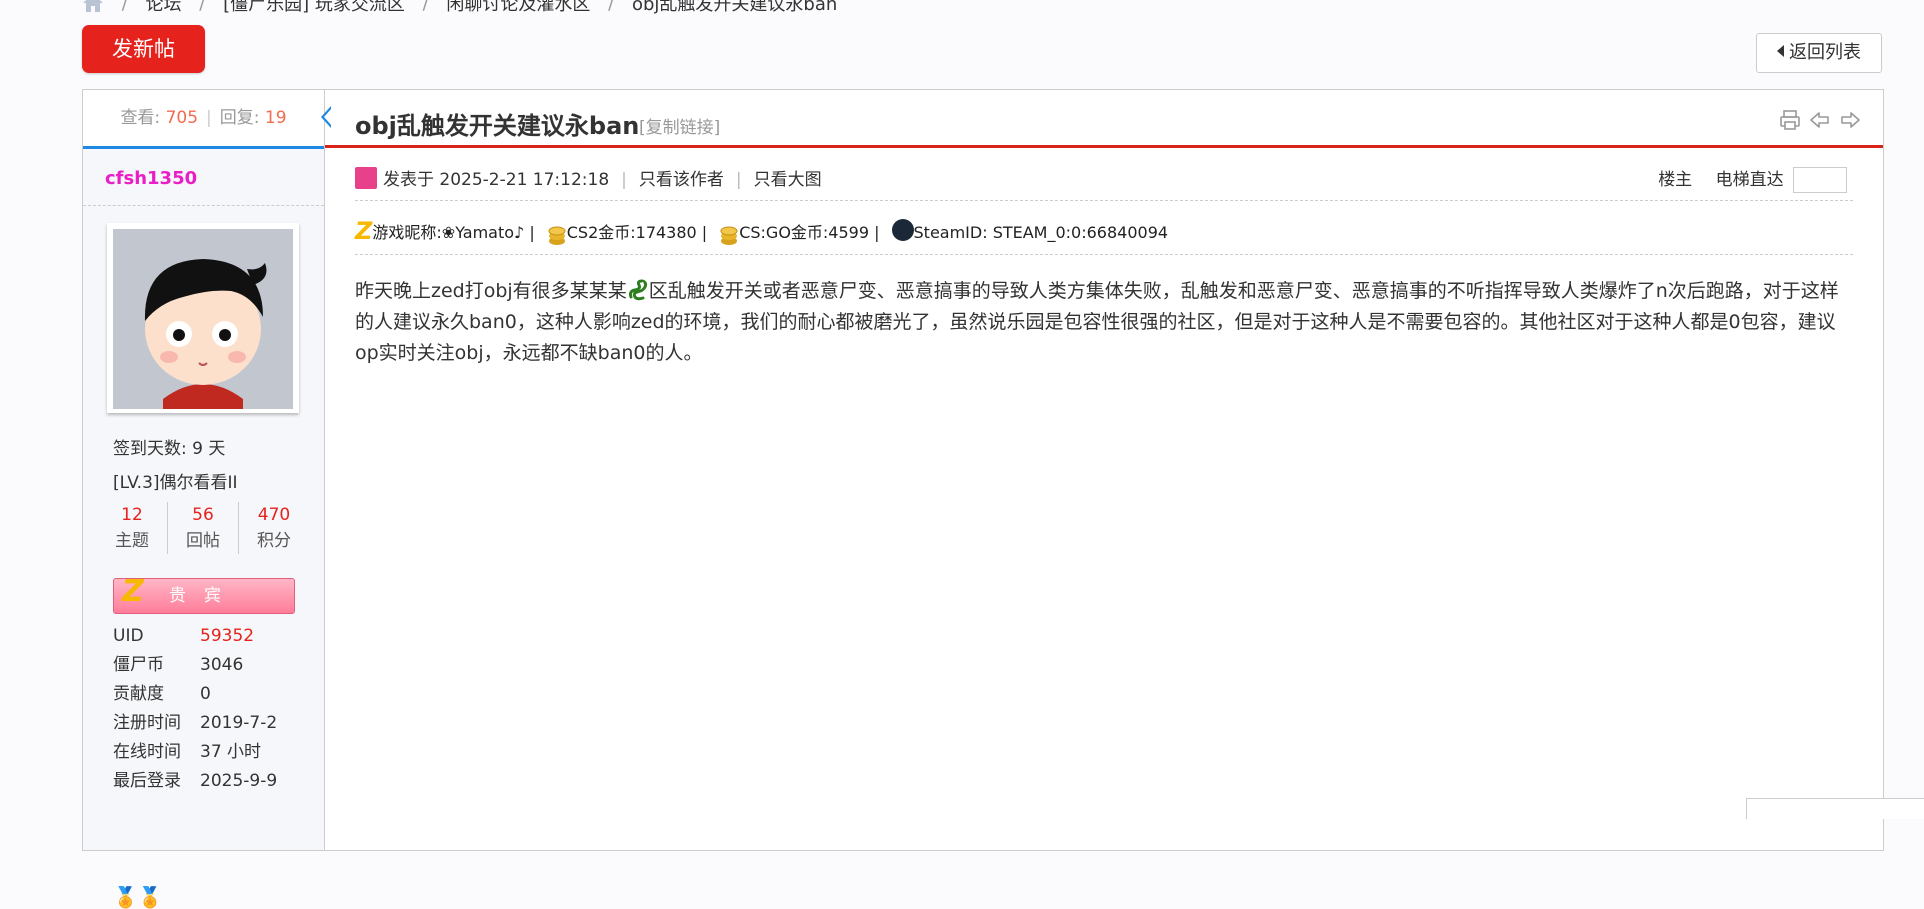 The height and width of the screenshot is (909, 1924). What do you see at coordinates (239, 118) in the screenshot?
I see `replies-label: 回复:` at bounding box center [239, 118].